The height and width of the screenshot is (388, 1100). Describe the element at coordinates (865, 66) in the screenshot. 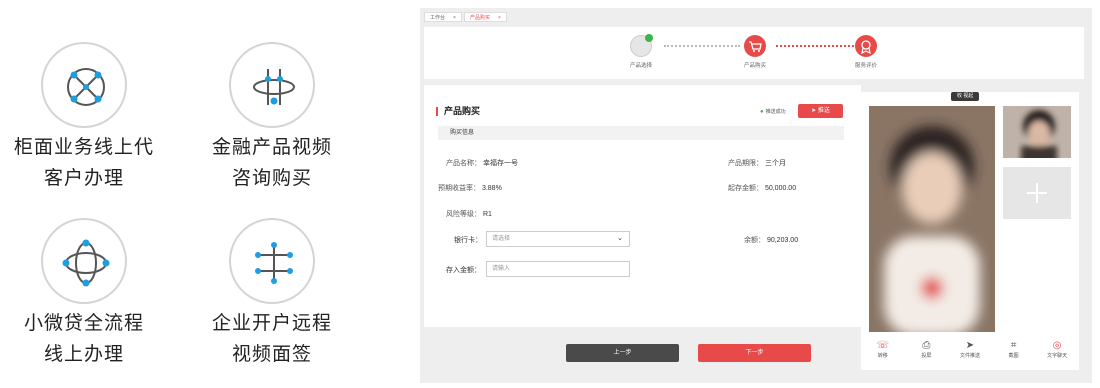

I see `step-label: 服务评价` at that location.